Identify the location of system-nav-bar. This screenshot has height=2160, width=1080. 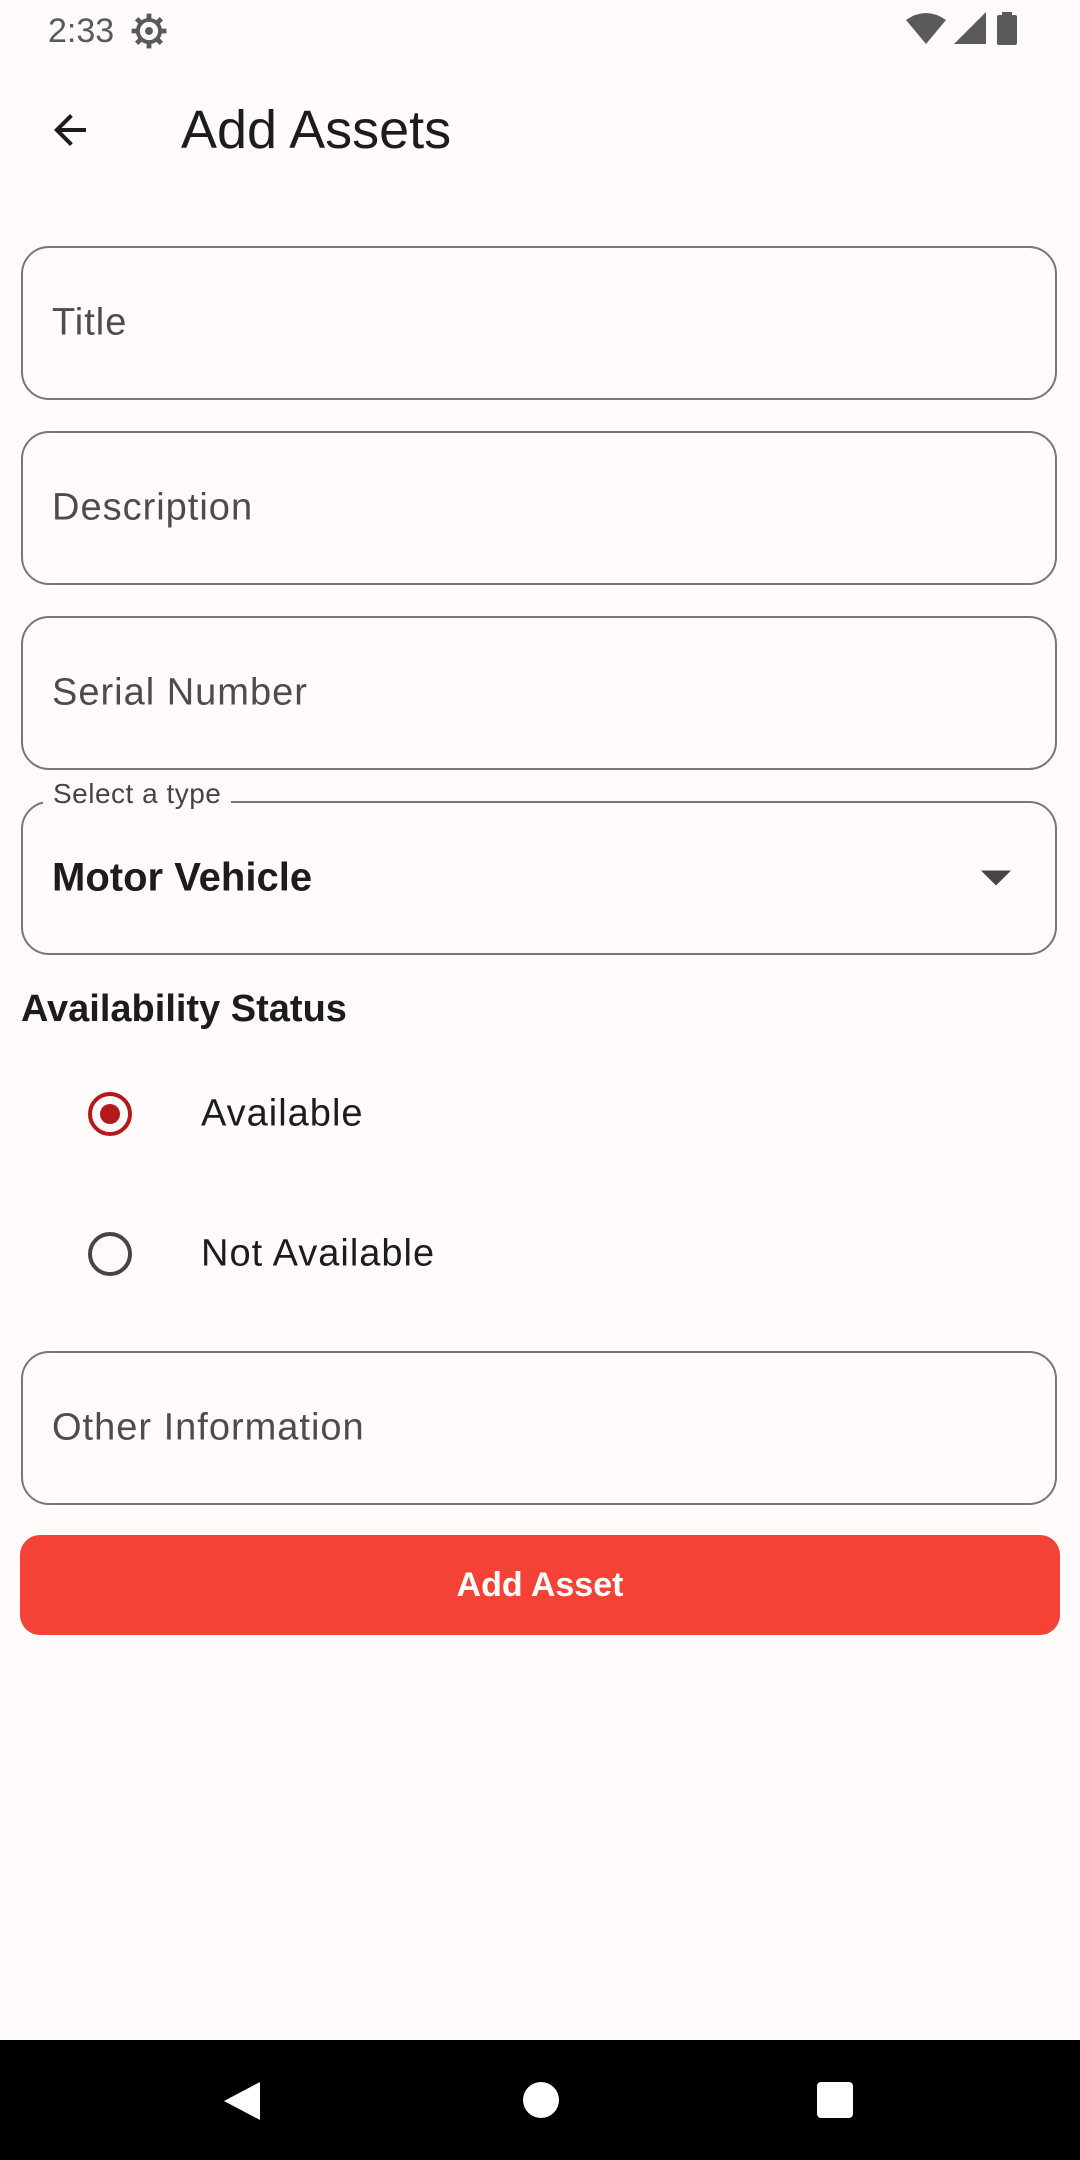
(540, 2100).